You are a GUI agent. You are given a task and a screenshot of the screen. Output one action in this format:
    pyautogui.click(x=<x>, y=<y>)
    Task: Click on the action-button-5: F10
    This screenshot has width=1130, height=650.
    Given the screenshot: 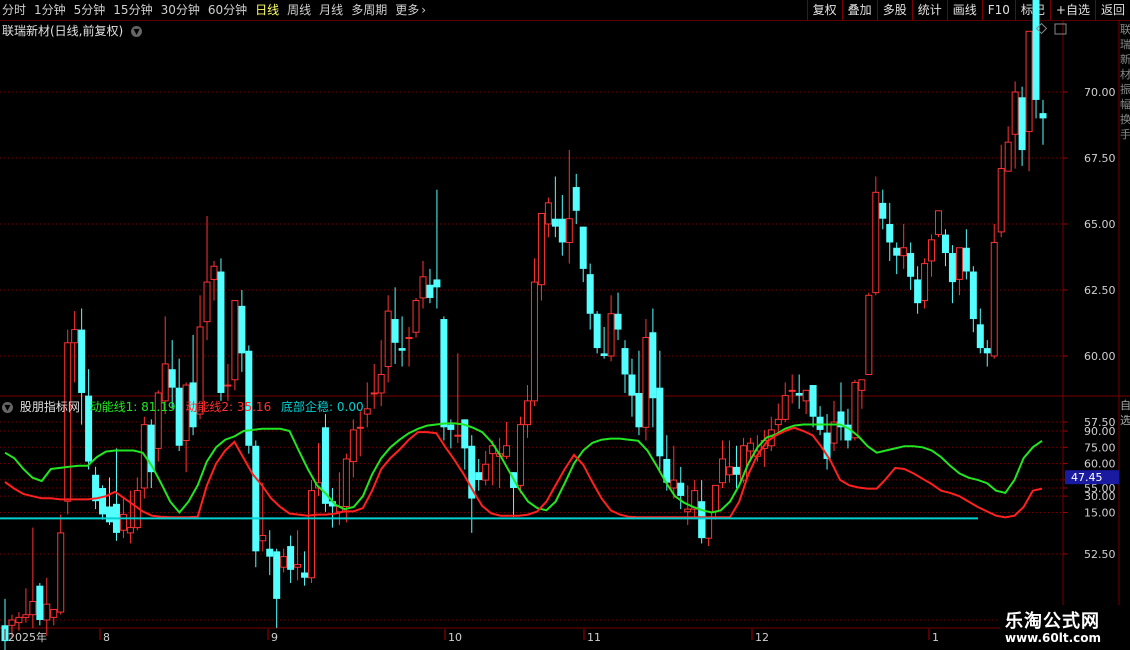 What is the action you would take?
    pyautogui.click(x=998, y=10)
    